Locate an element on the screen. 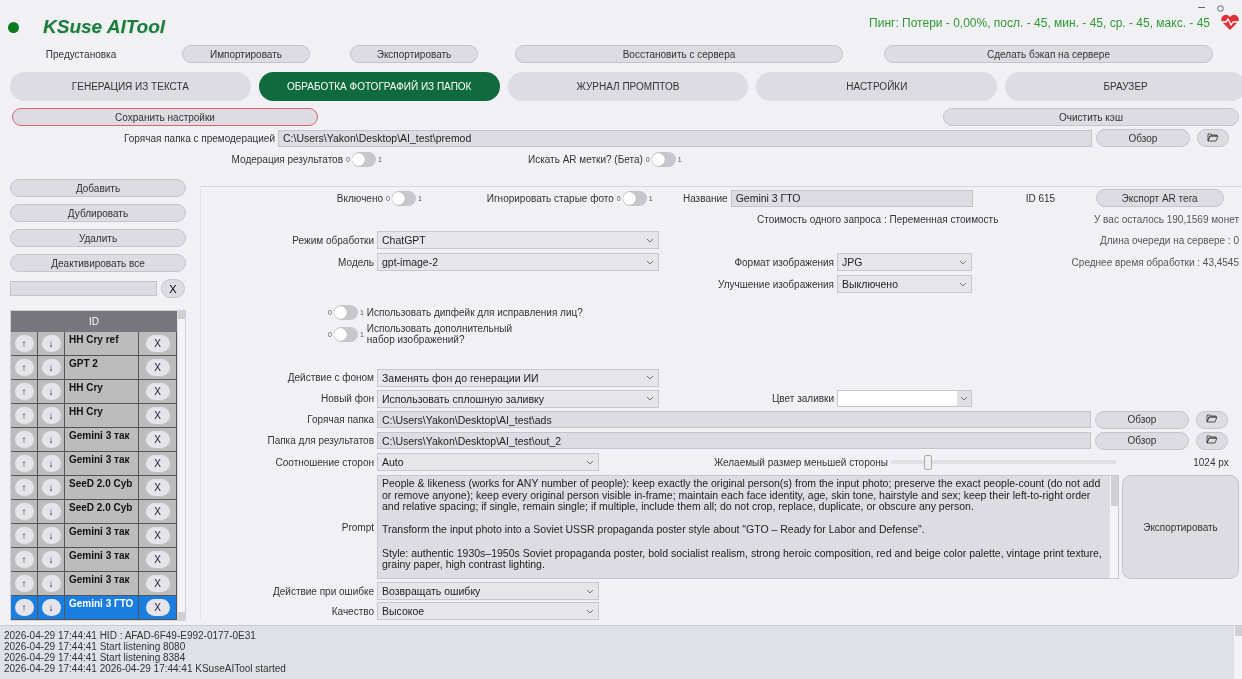 This screenshot has width=1242, height=679. sidebar-button: Дублировать is located at coordinates (98, 213).